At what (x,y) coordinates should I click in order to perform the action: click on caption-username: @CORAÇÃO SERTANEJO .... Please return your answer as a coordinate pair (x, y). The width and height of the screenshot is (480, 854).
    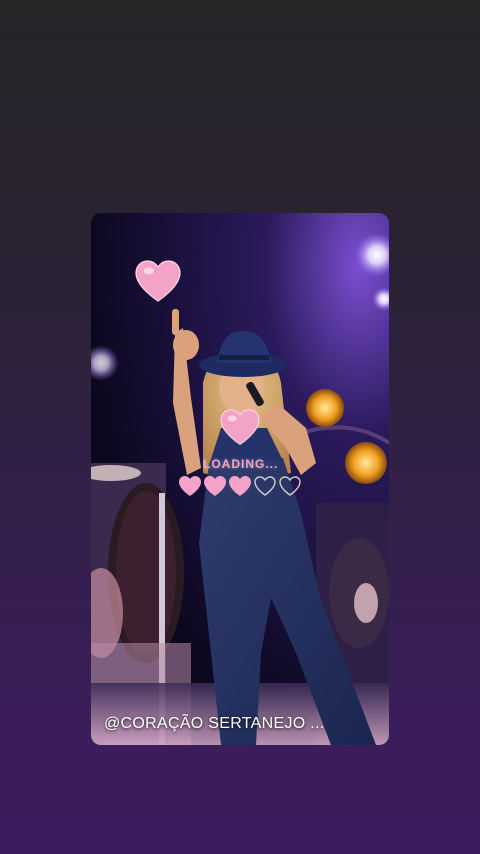
    Looking at the image, I should click on (214, 724).